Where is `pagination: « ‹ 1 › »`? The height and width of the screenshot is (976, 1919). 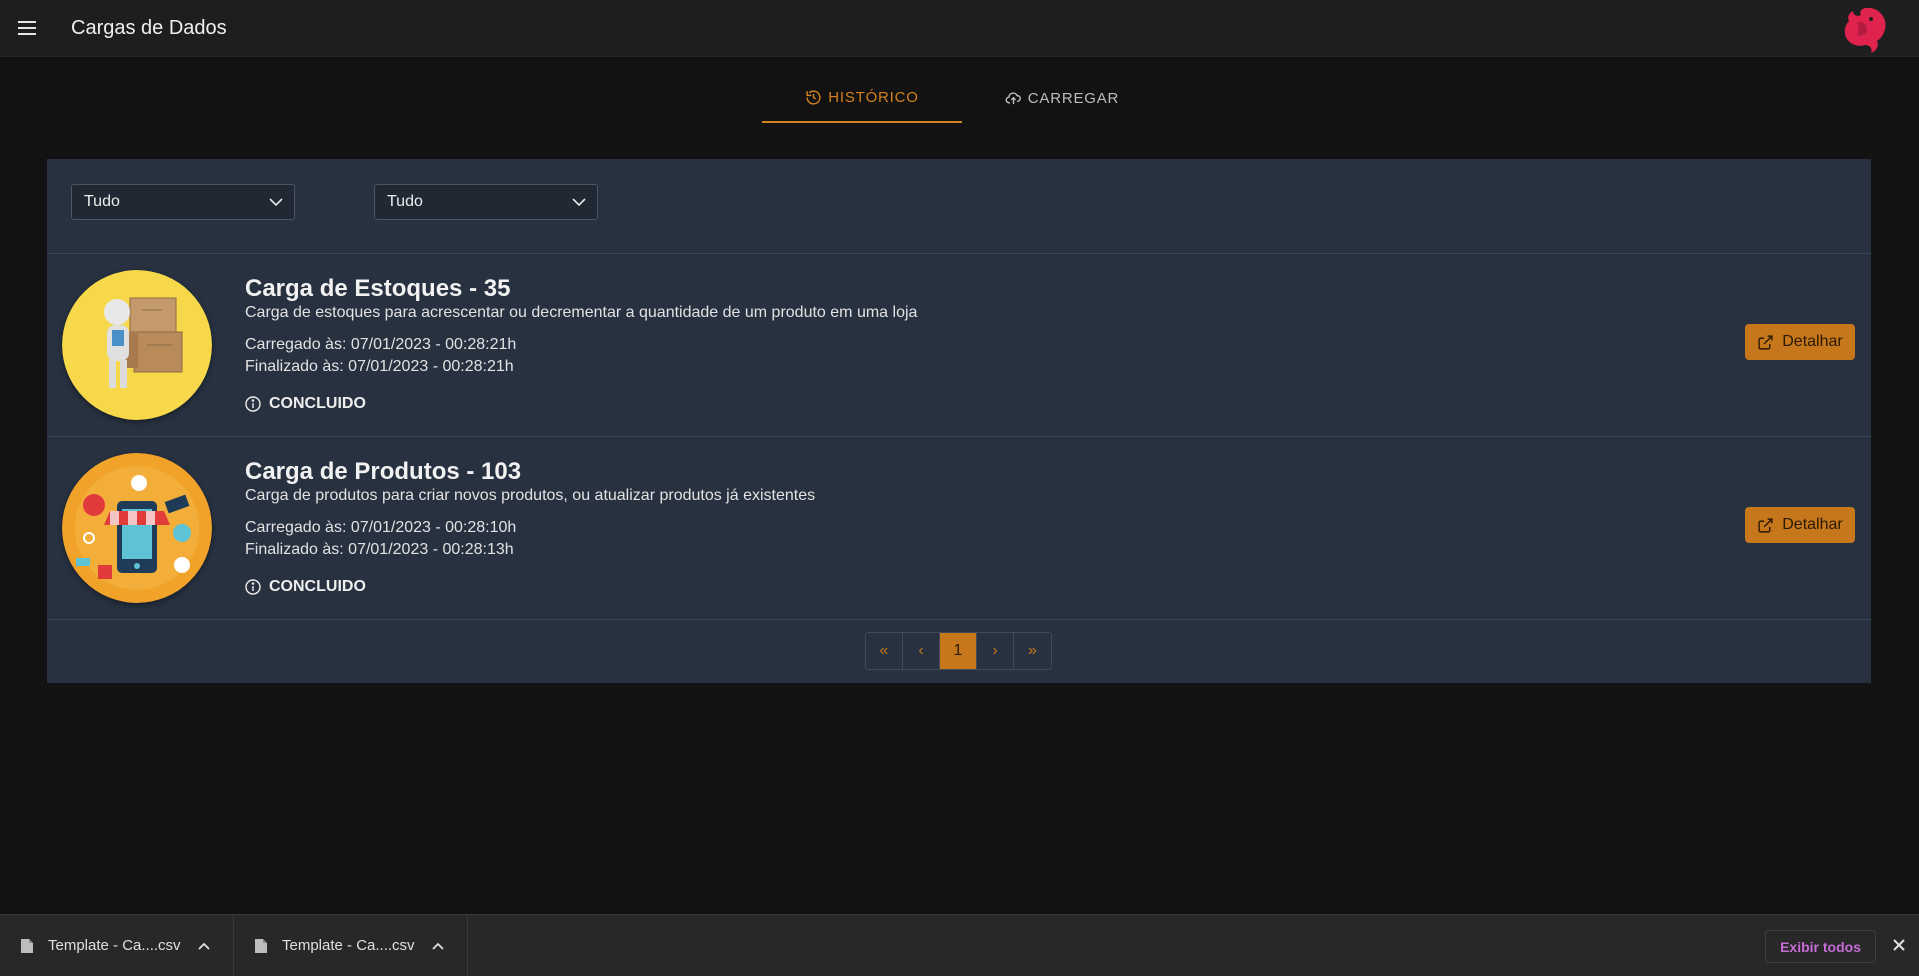 pagination: « ‹ 1 › » is located at coordinates (958, 651).